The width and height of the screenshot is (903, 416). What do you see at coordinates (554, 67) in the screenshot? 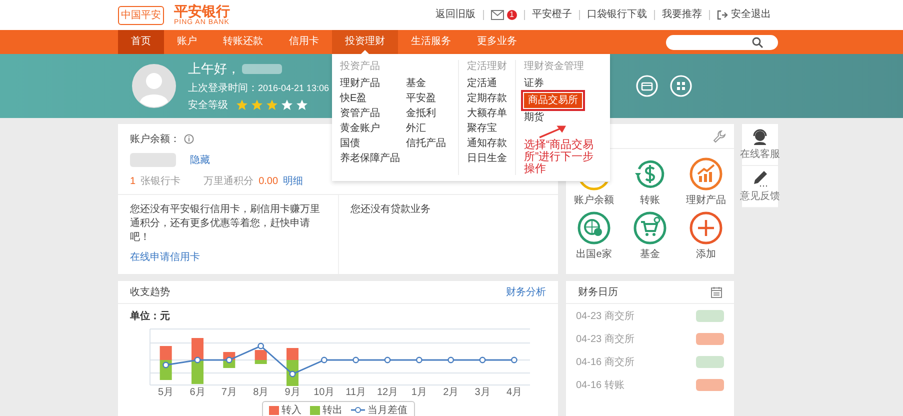
I see `menu-group-title: 理财资金管理` at bounding box center [554, 67].